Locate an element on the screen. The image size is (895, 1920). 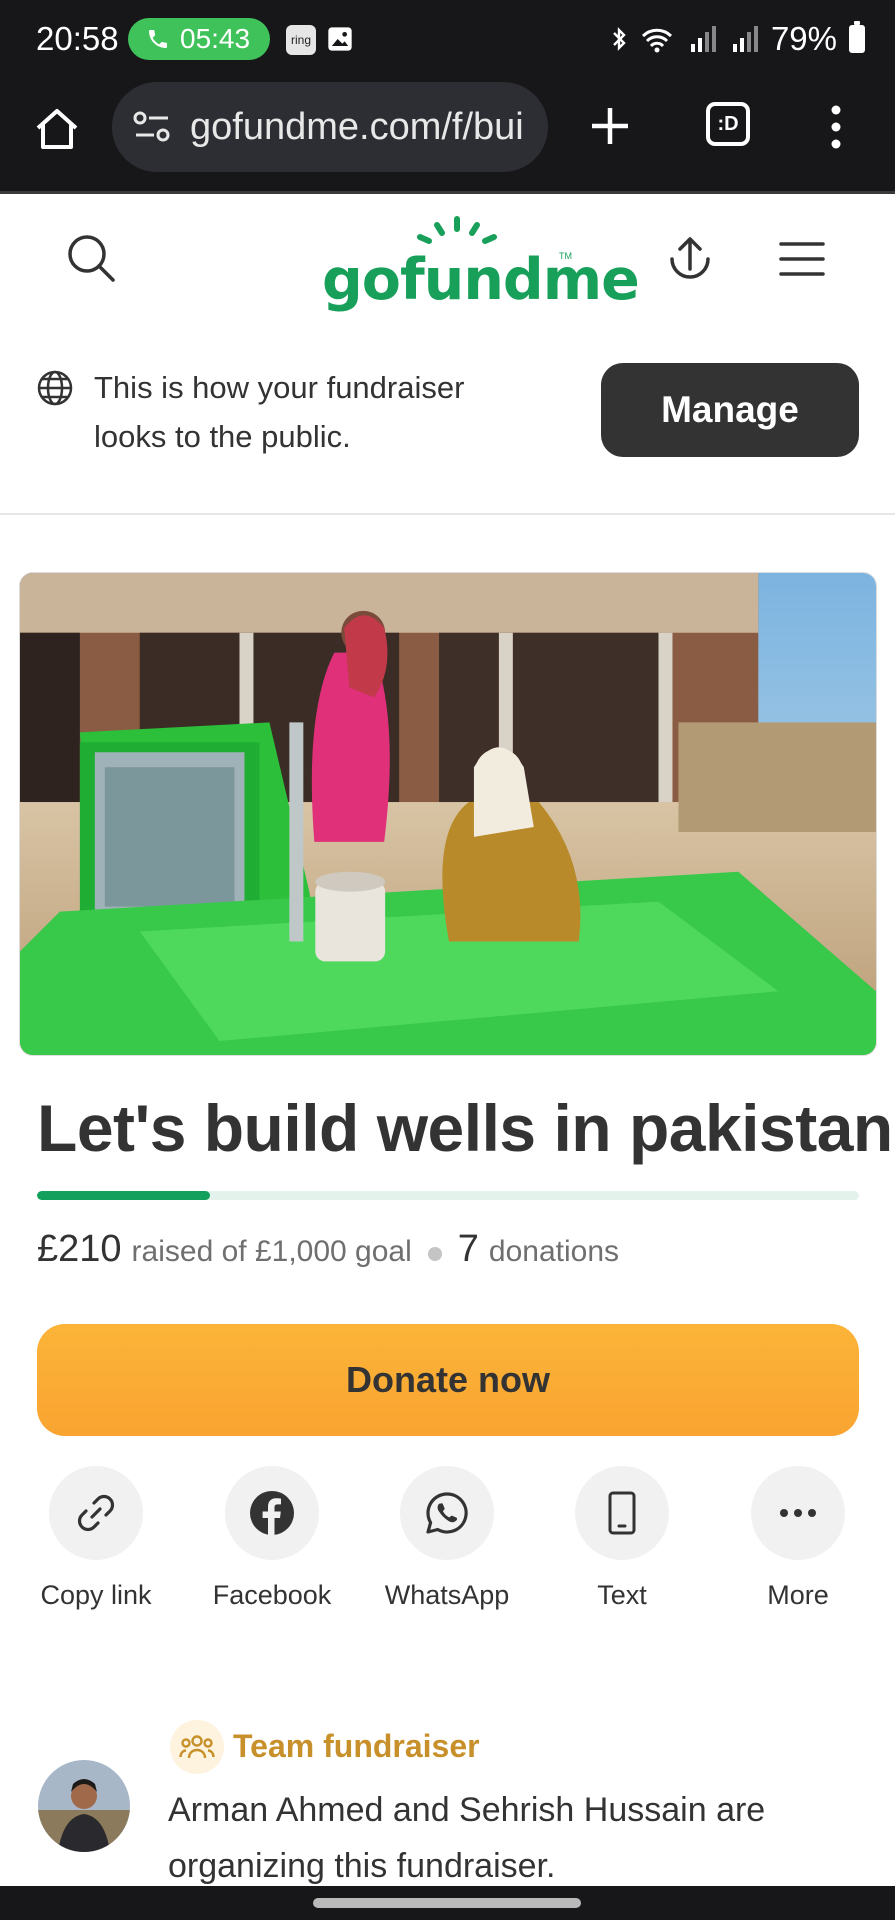
share-label: Copy link is located at coordinates (96, 1595).